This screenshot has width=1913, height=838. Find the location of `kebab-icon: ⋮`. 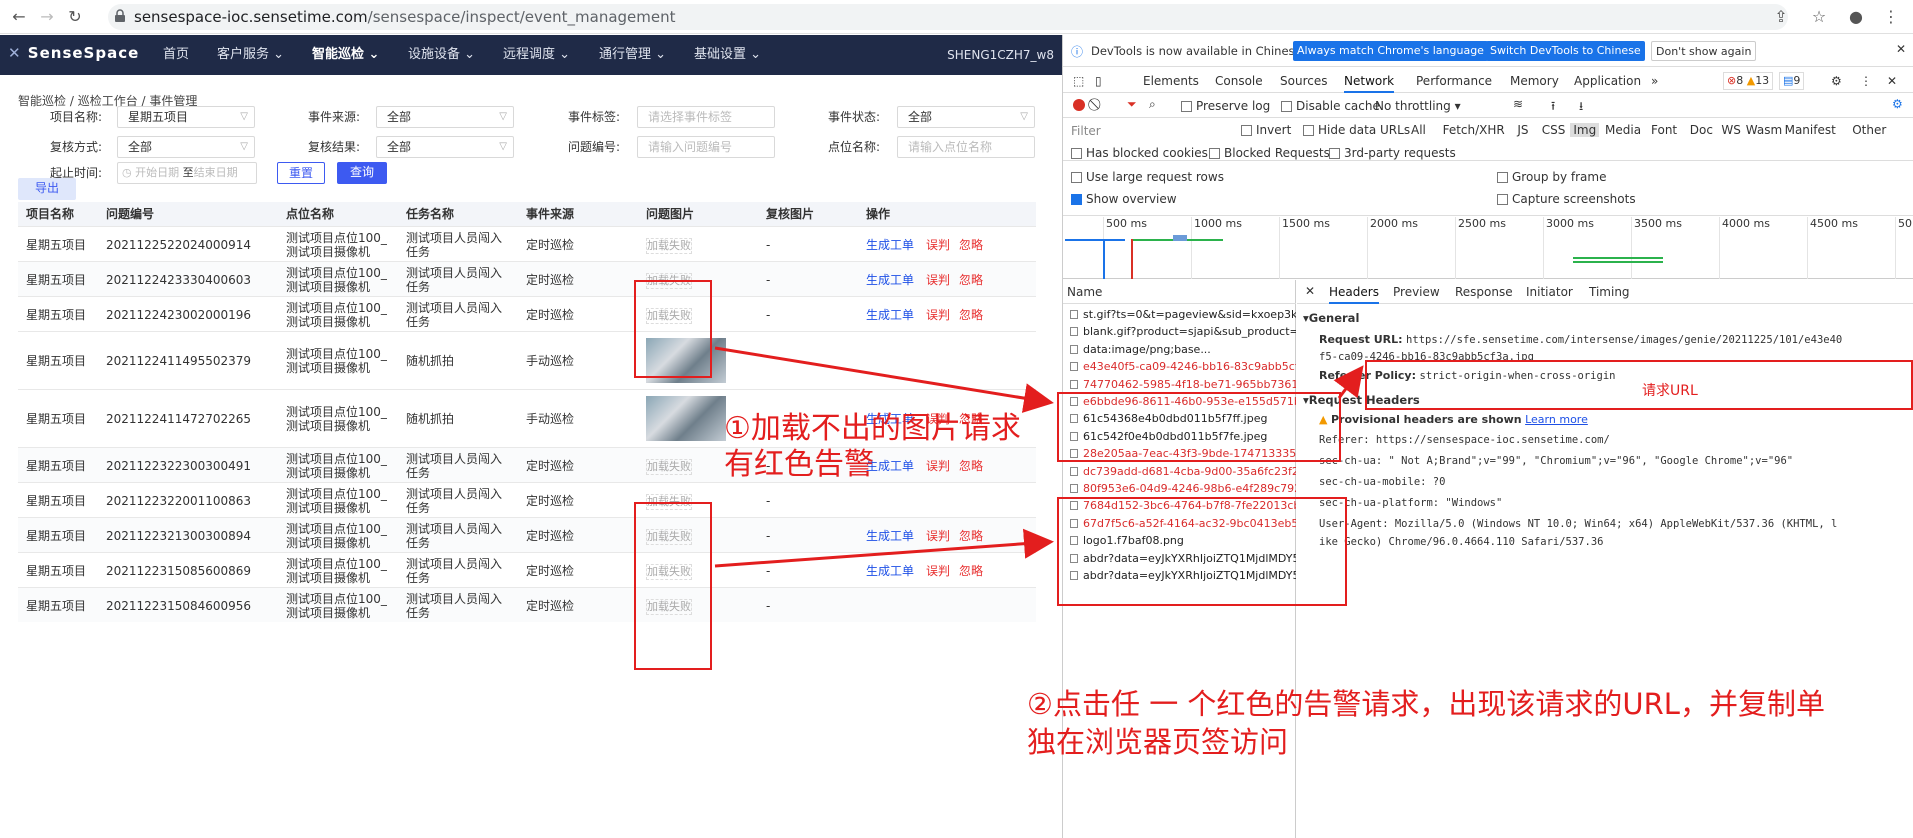

kebab-icon: ⋮ is located at coordinates (1866, 81).